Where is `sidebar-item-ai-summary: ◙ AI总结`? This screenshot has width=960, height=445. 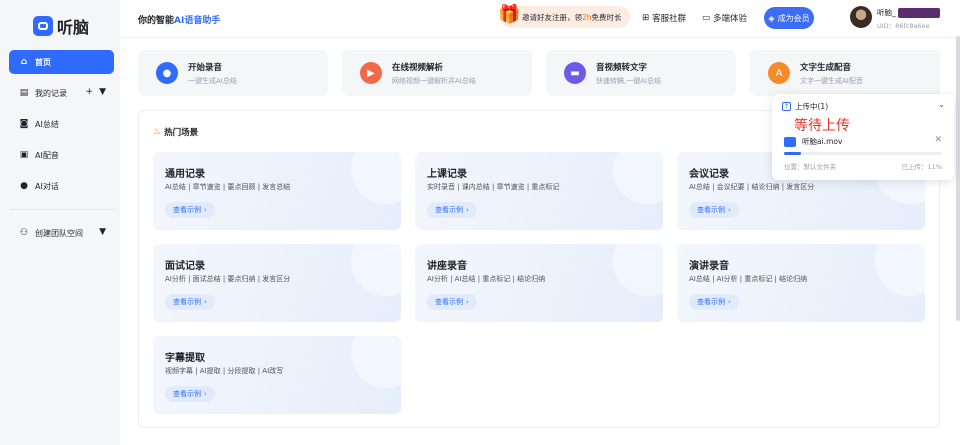
sidebar-item-ai-summary: ◙ AI总结 is located at coordinates (61, 124).